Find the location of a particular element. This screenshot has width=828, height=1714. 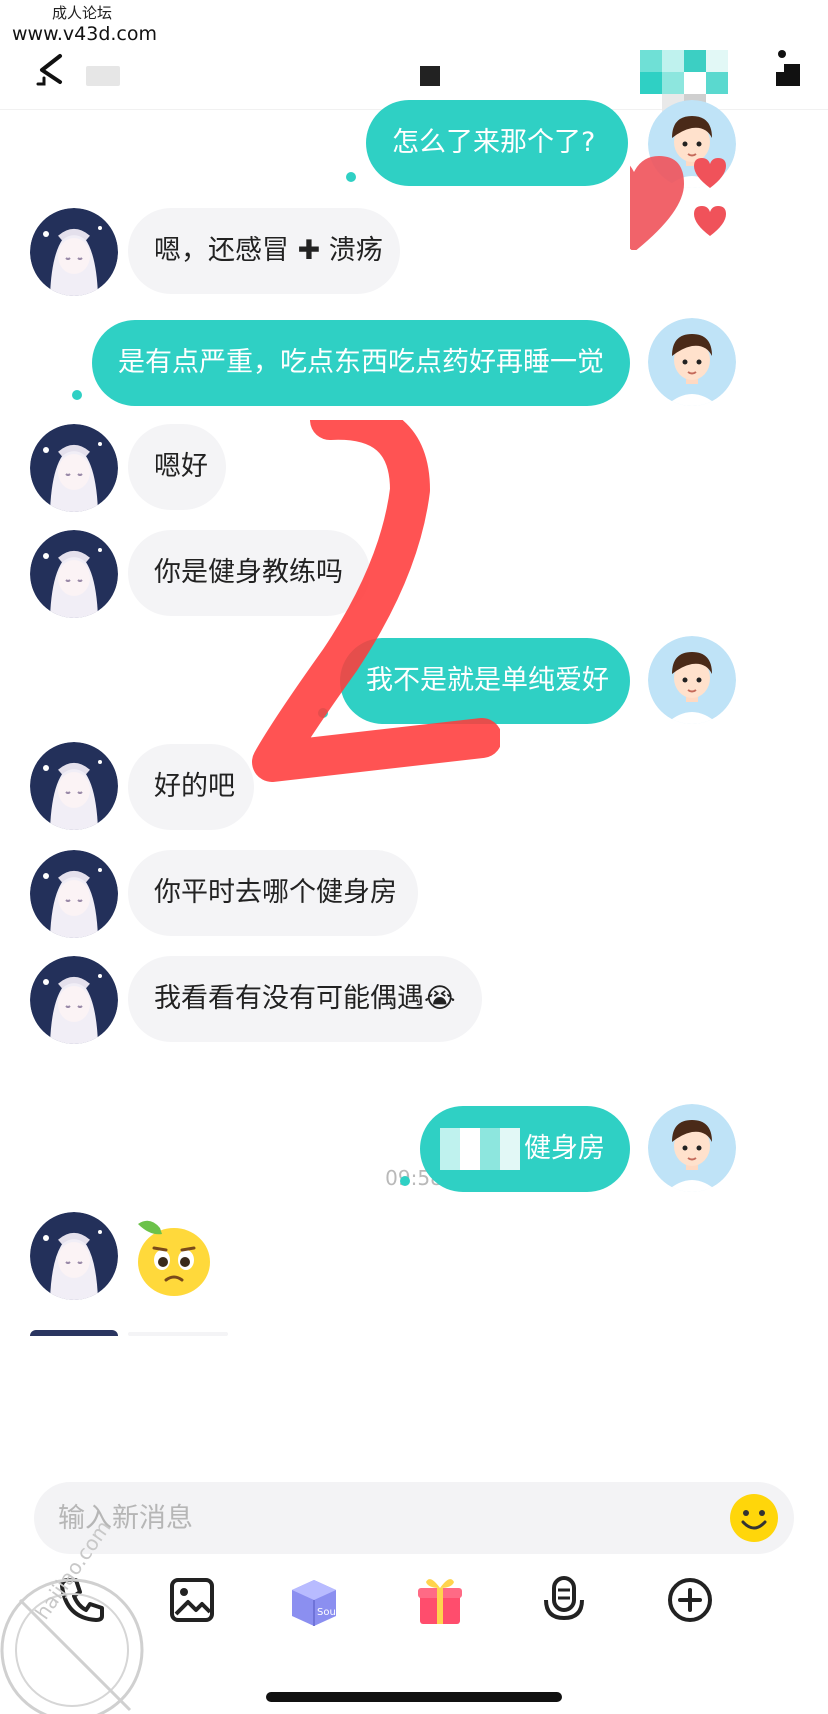

incoming-bubble: 嗯好 is located at coordinates (177, 467).